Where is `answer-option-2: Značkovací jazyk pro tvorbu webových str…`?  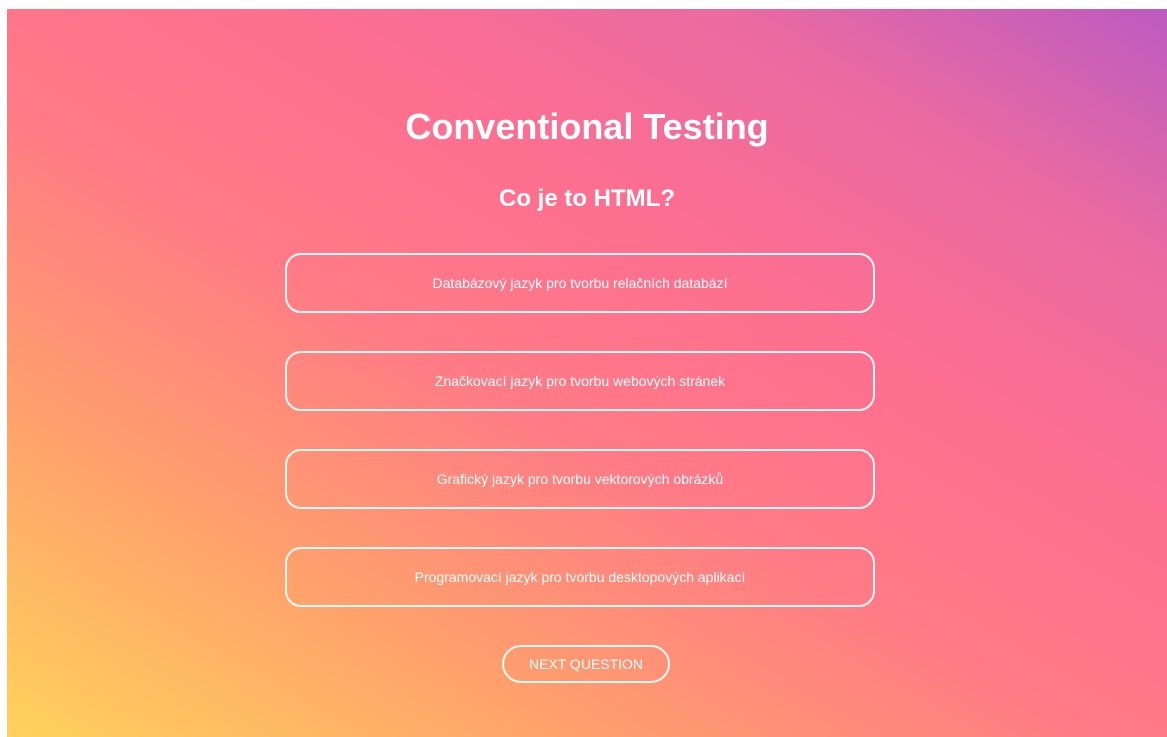 answer-option-2: Značkovací jazyk pro tvorbu webových str… is located at coordinates (580, 381).